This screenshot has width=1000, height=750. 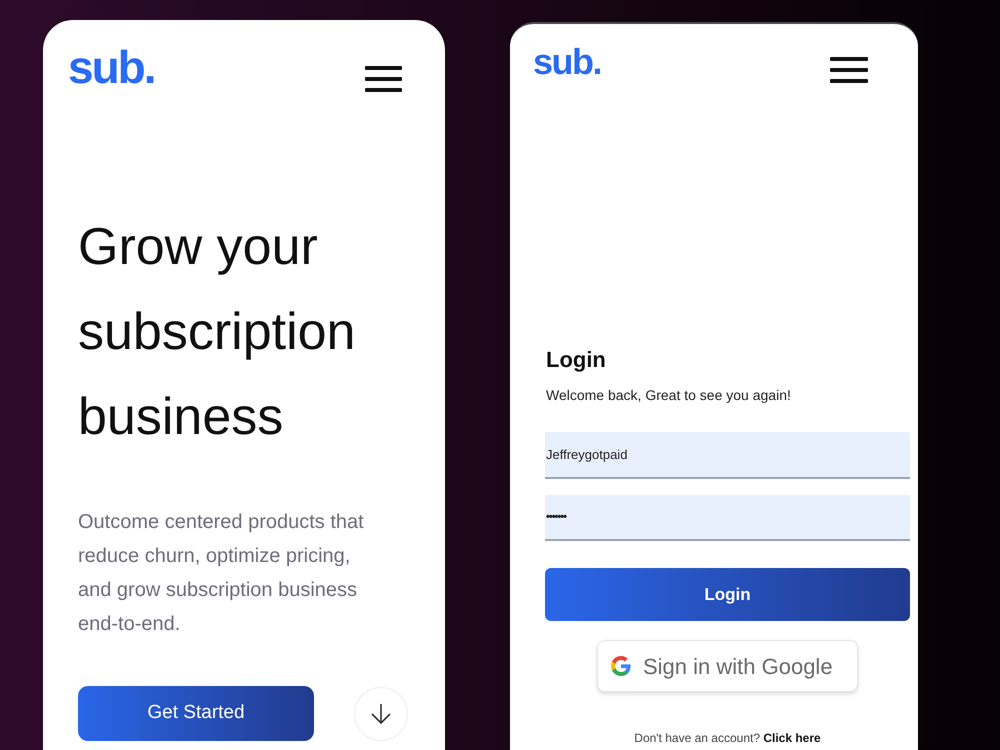 What do you see at coordinates (196, 713) in the screenshot?
I see `get-started-button: Get Started` at bounding box center [196, 713].